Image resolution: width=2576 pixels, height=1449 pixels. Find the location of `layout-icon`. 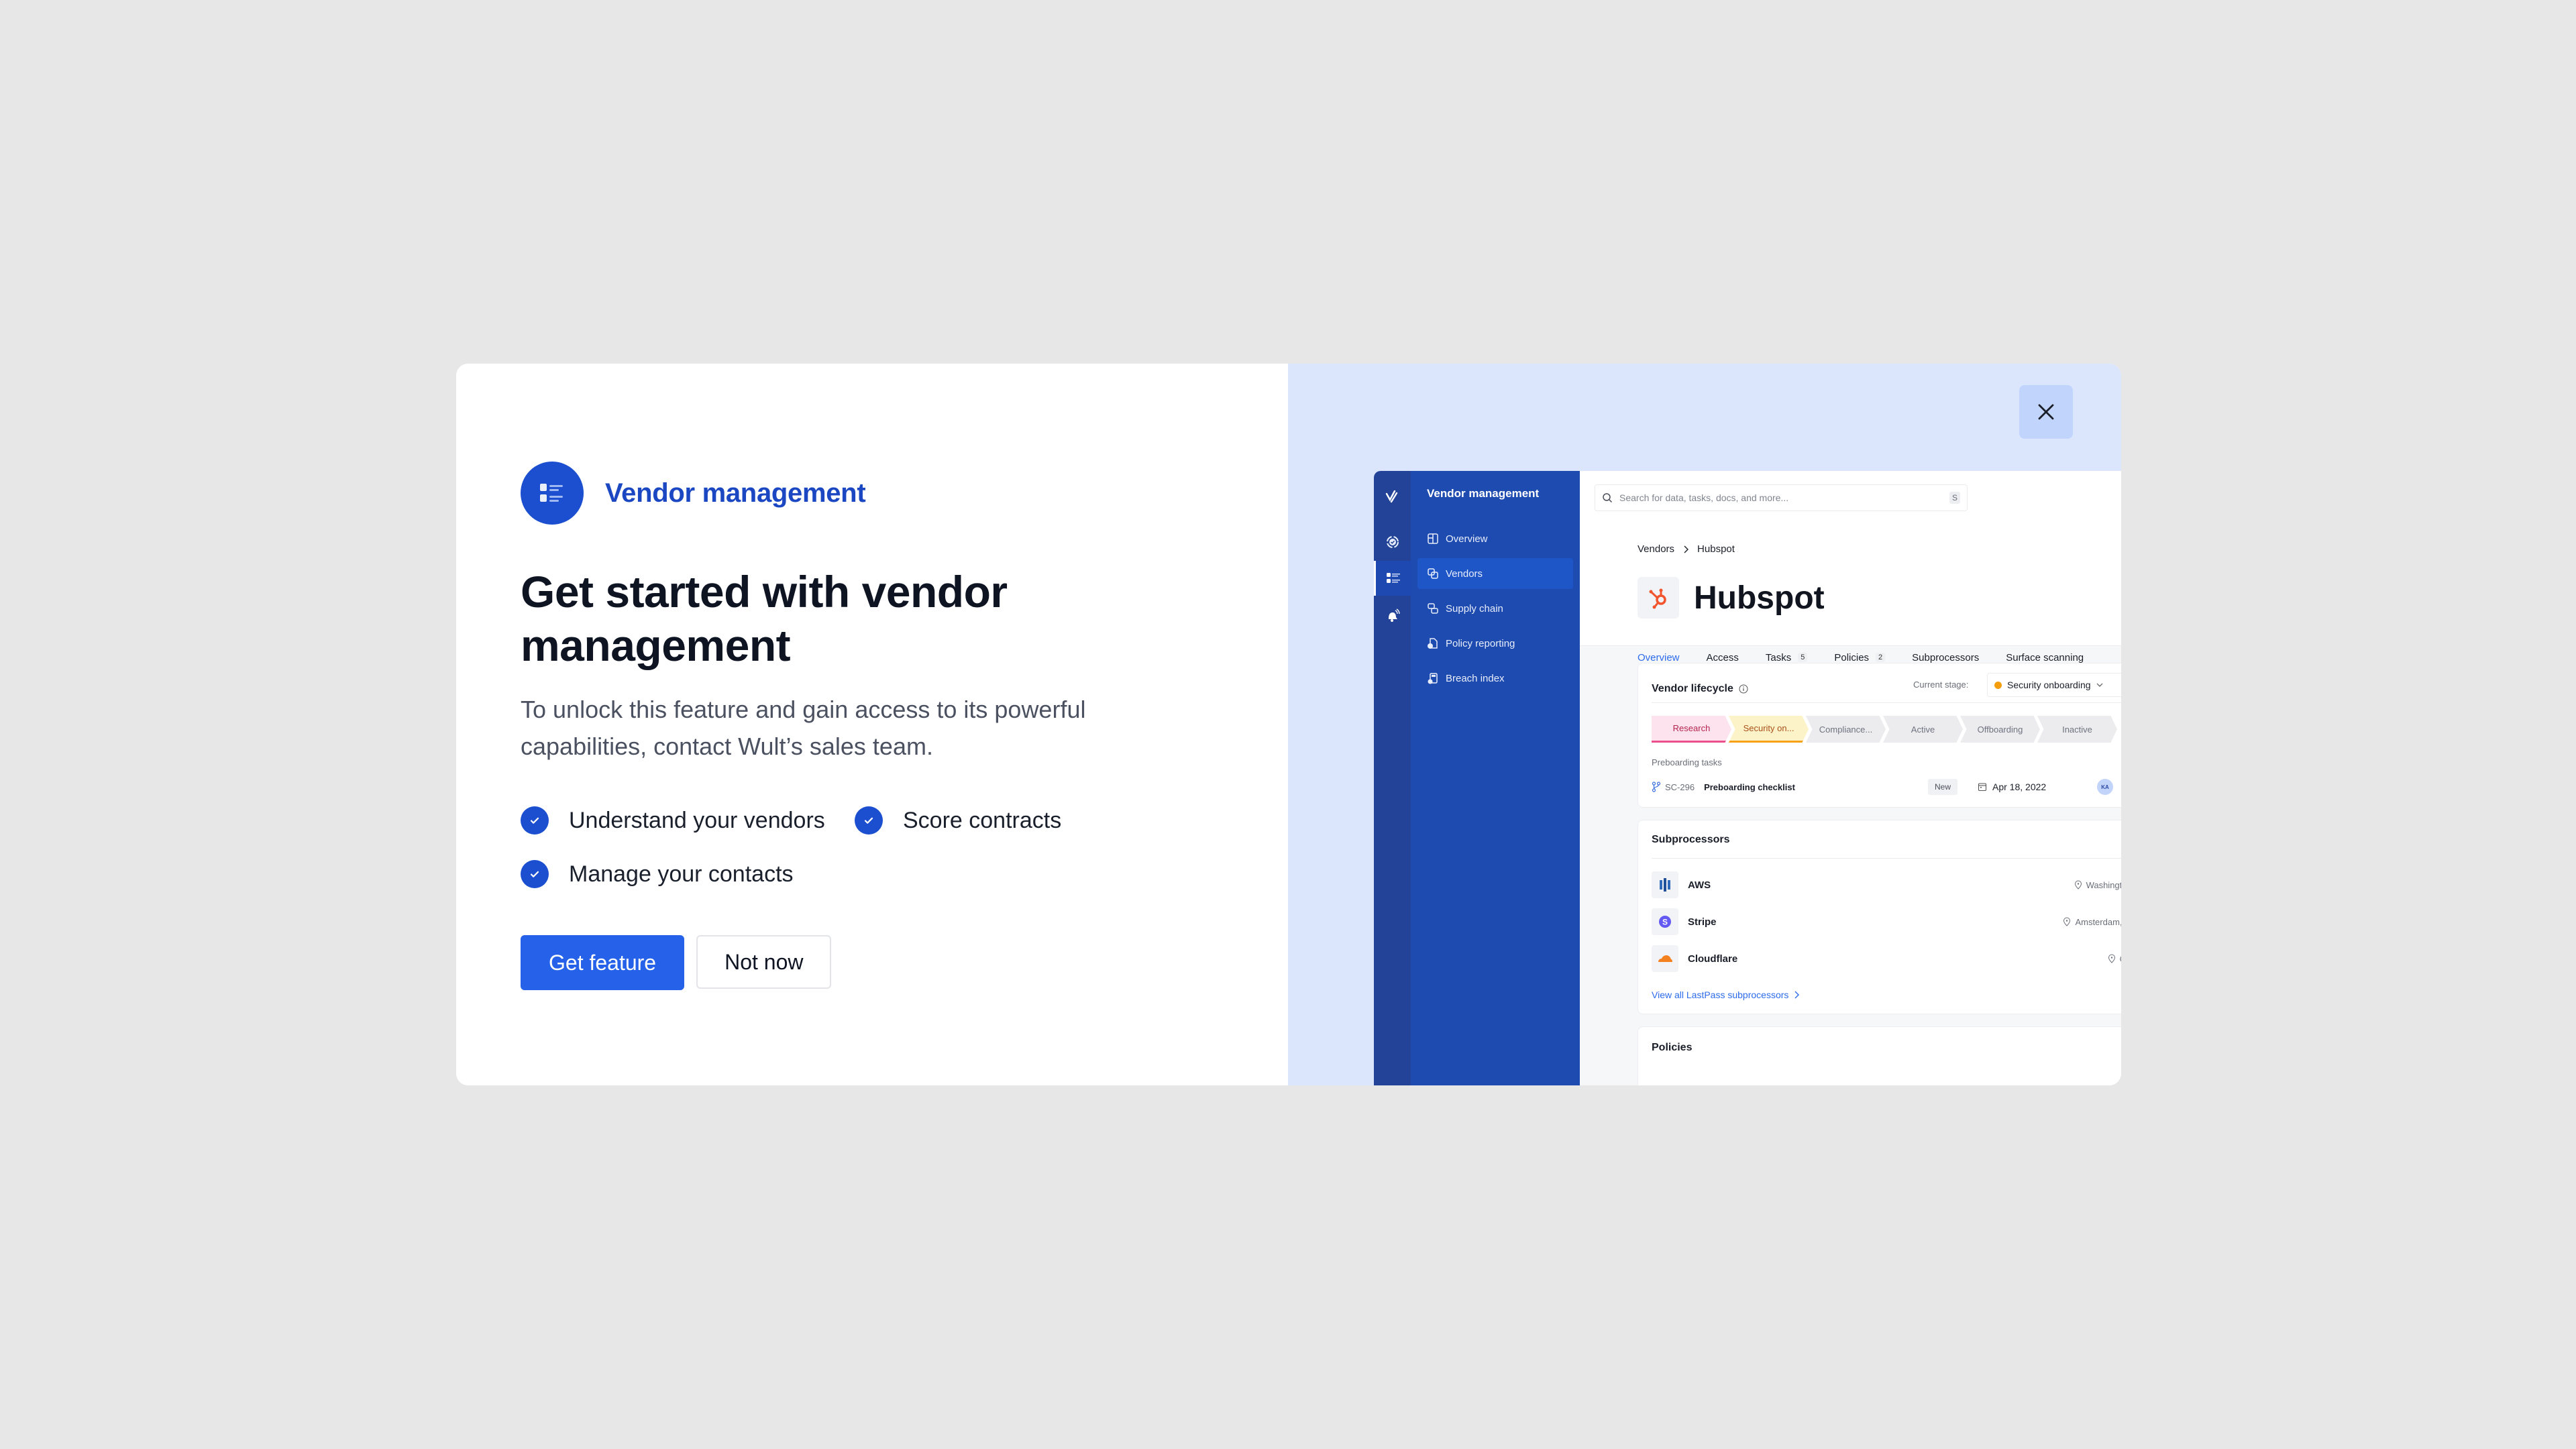

layout-icon is located at coordinates (1433, 538).